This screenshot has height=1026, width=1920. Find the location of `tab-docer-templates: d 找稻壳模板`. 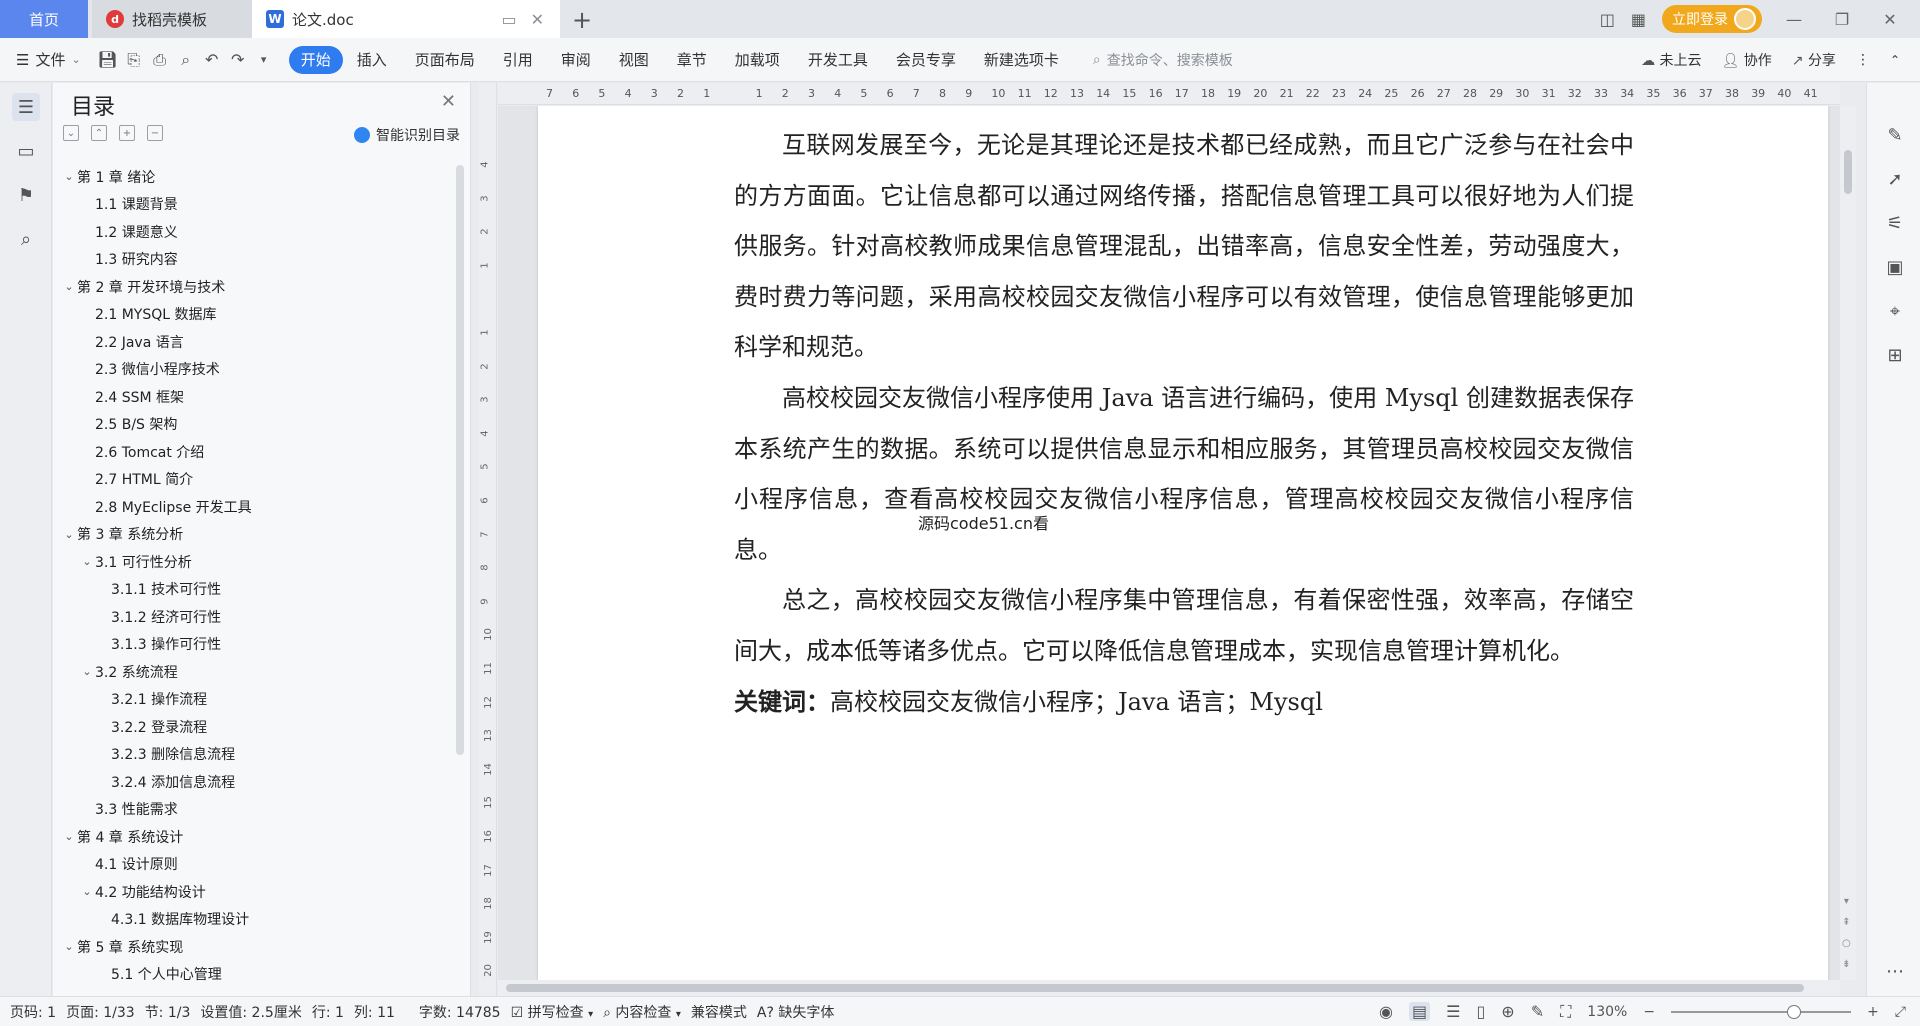

tab-docer-templates: d 找稻壳模板 is located at coordinates (172, 19).